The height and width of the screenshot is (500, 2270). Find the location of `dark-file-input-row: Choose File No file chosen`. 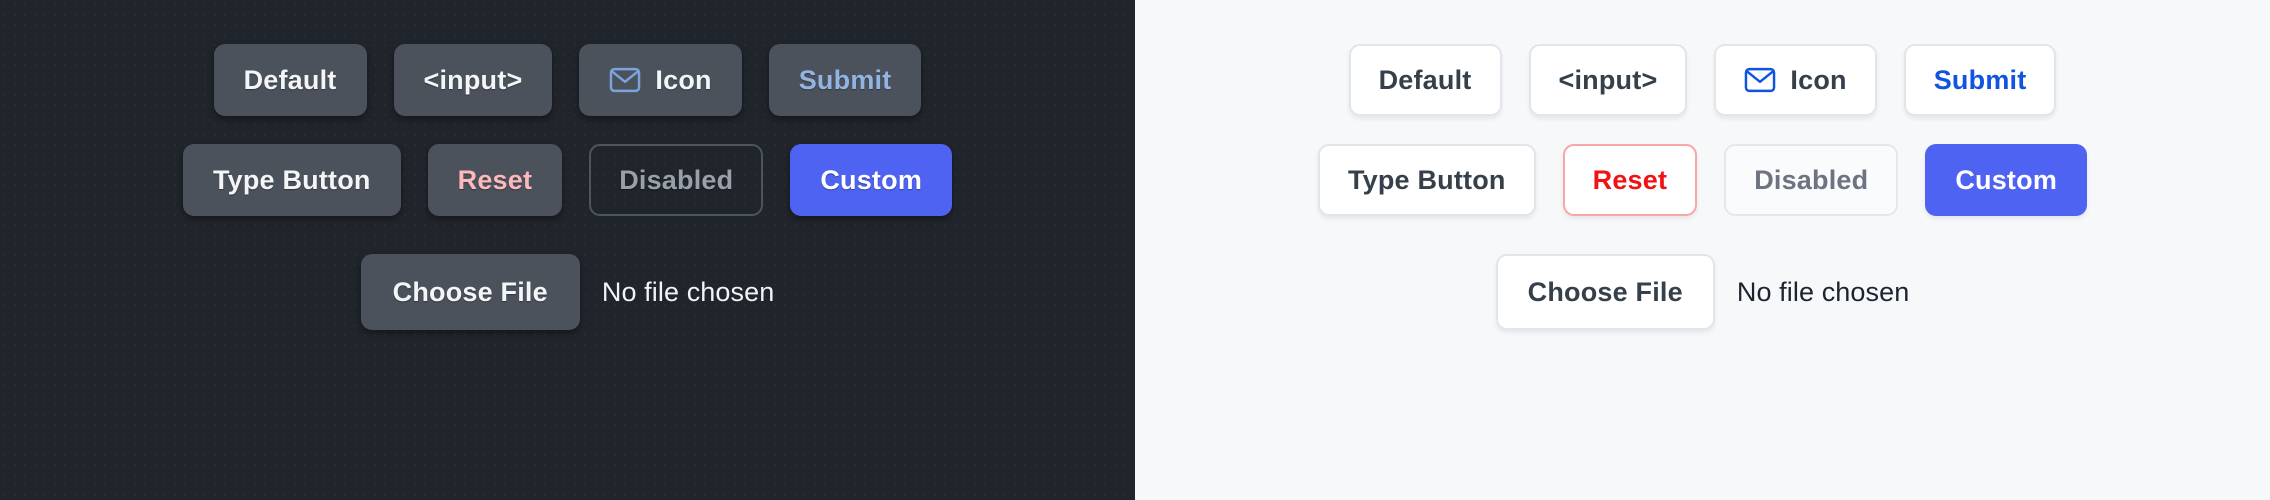

dark-file-input-row: Choose File No file chosen is located at coordinates (567, 292).